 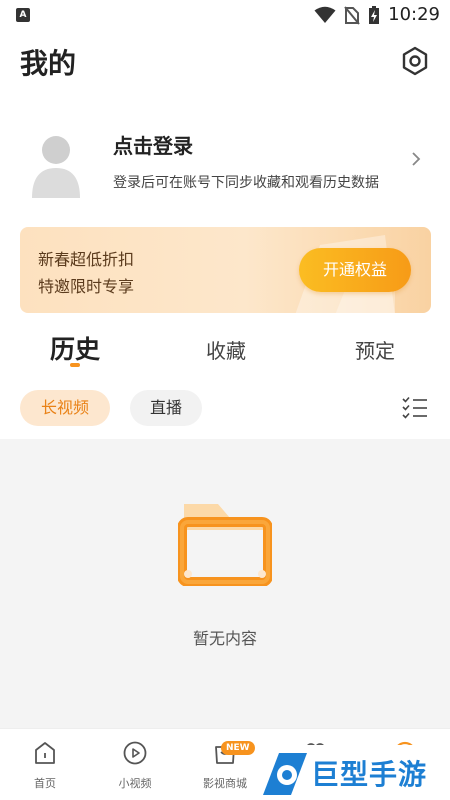 I want to click on tab-favorites: 收藏, so click(x=226, y=349).